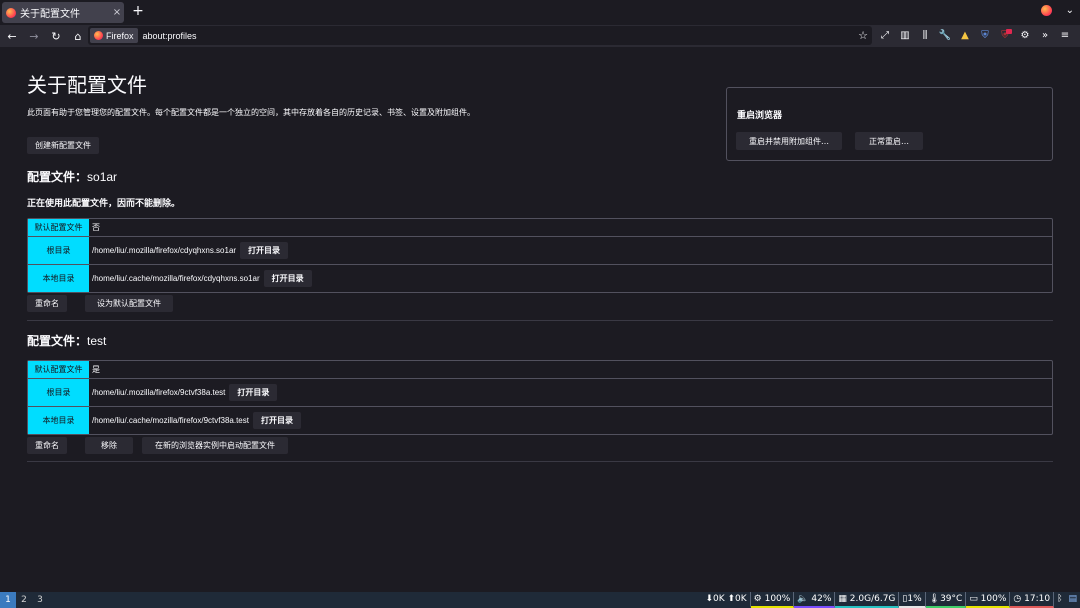 Image resolution: width=1080 pixels, height=608 pixels. Describe the element at coordinates (925, 36) in the screenshot. I see `library-icon: ⫼` at that location.